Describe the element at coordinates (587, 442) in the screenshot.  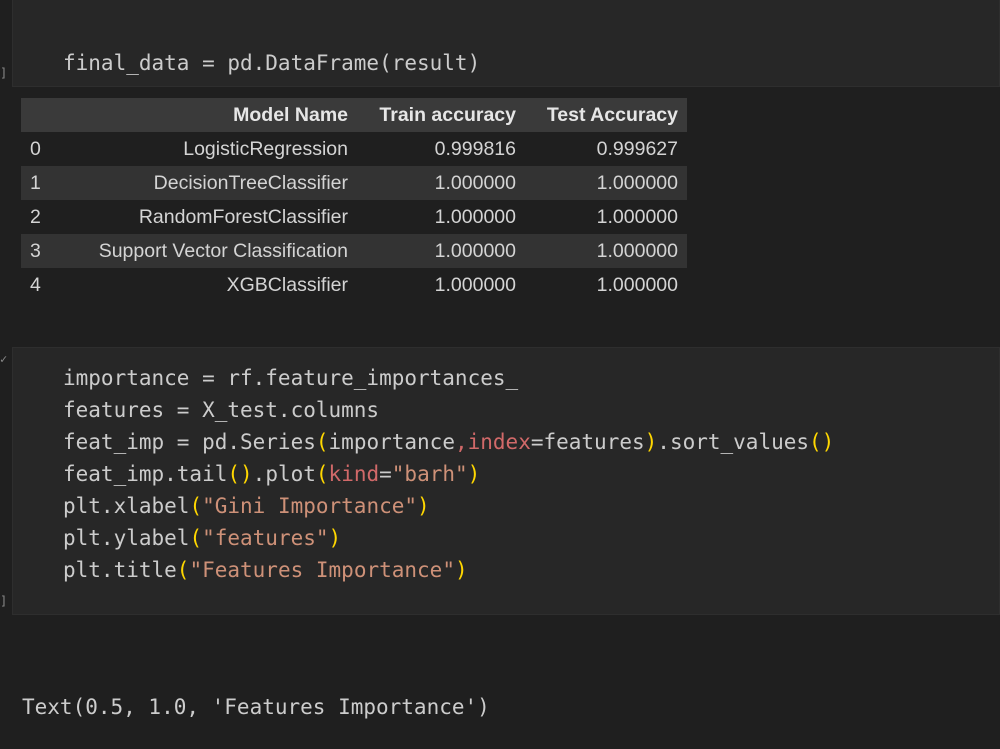
I see `code-token: =features` at that location.